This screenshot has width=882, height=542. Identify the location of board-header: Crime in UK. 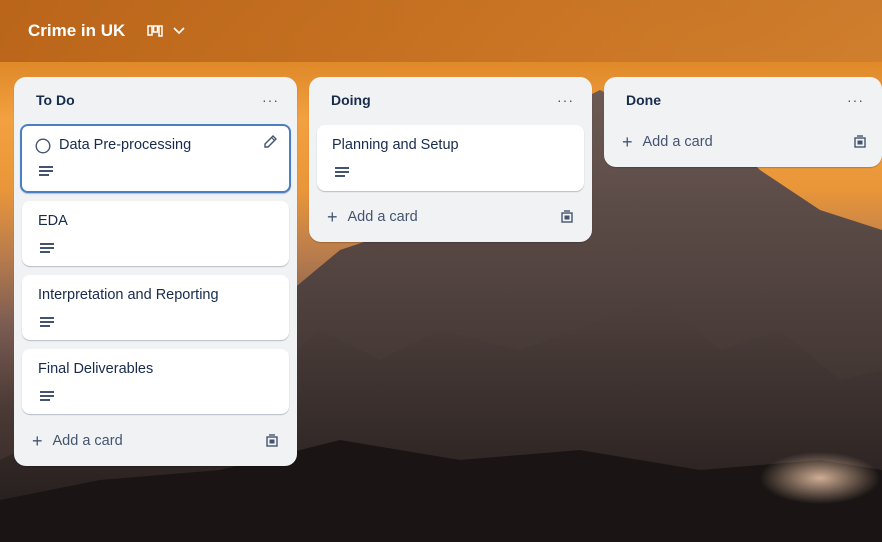
(441, 31).